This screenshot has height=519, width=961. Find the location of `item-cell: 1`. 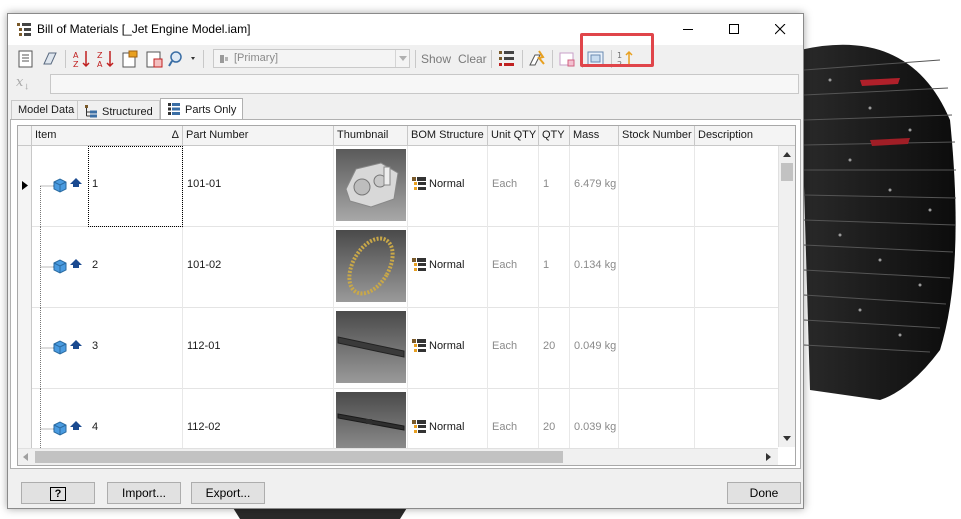

item-cell: 1 is located at coordinates (135, 186).